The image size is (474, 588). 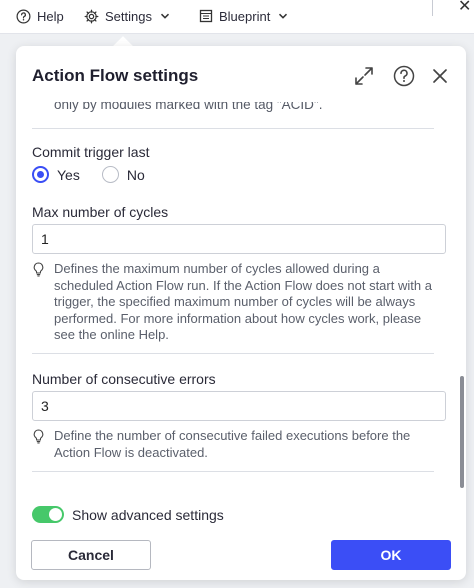 What do you see at coordinates (124, 379) in the screenshot?
I see `consecutive-errors-label: Number of consecutive errors` at bounding box center [124, 379].